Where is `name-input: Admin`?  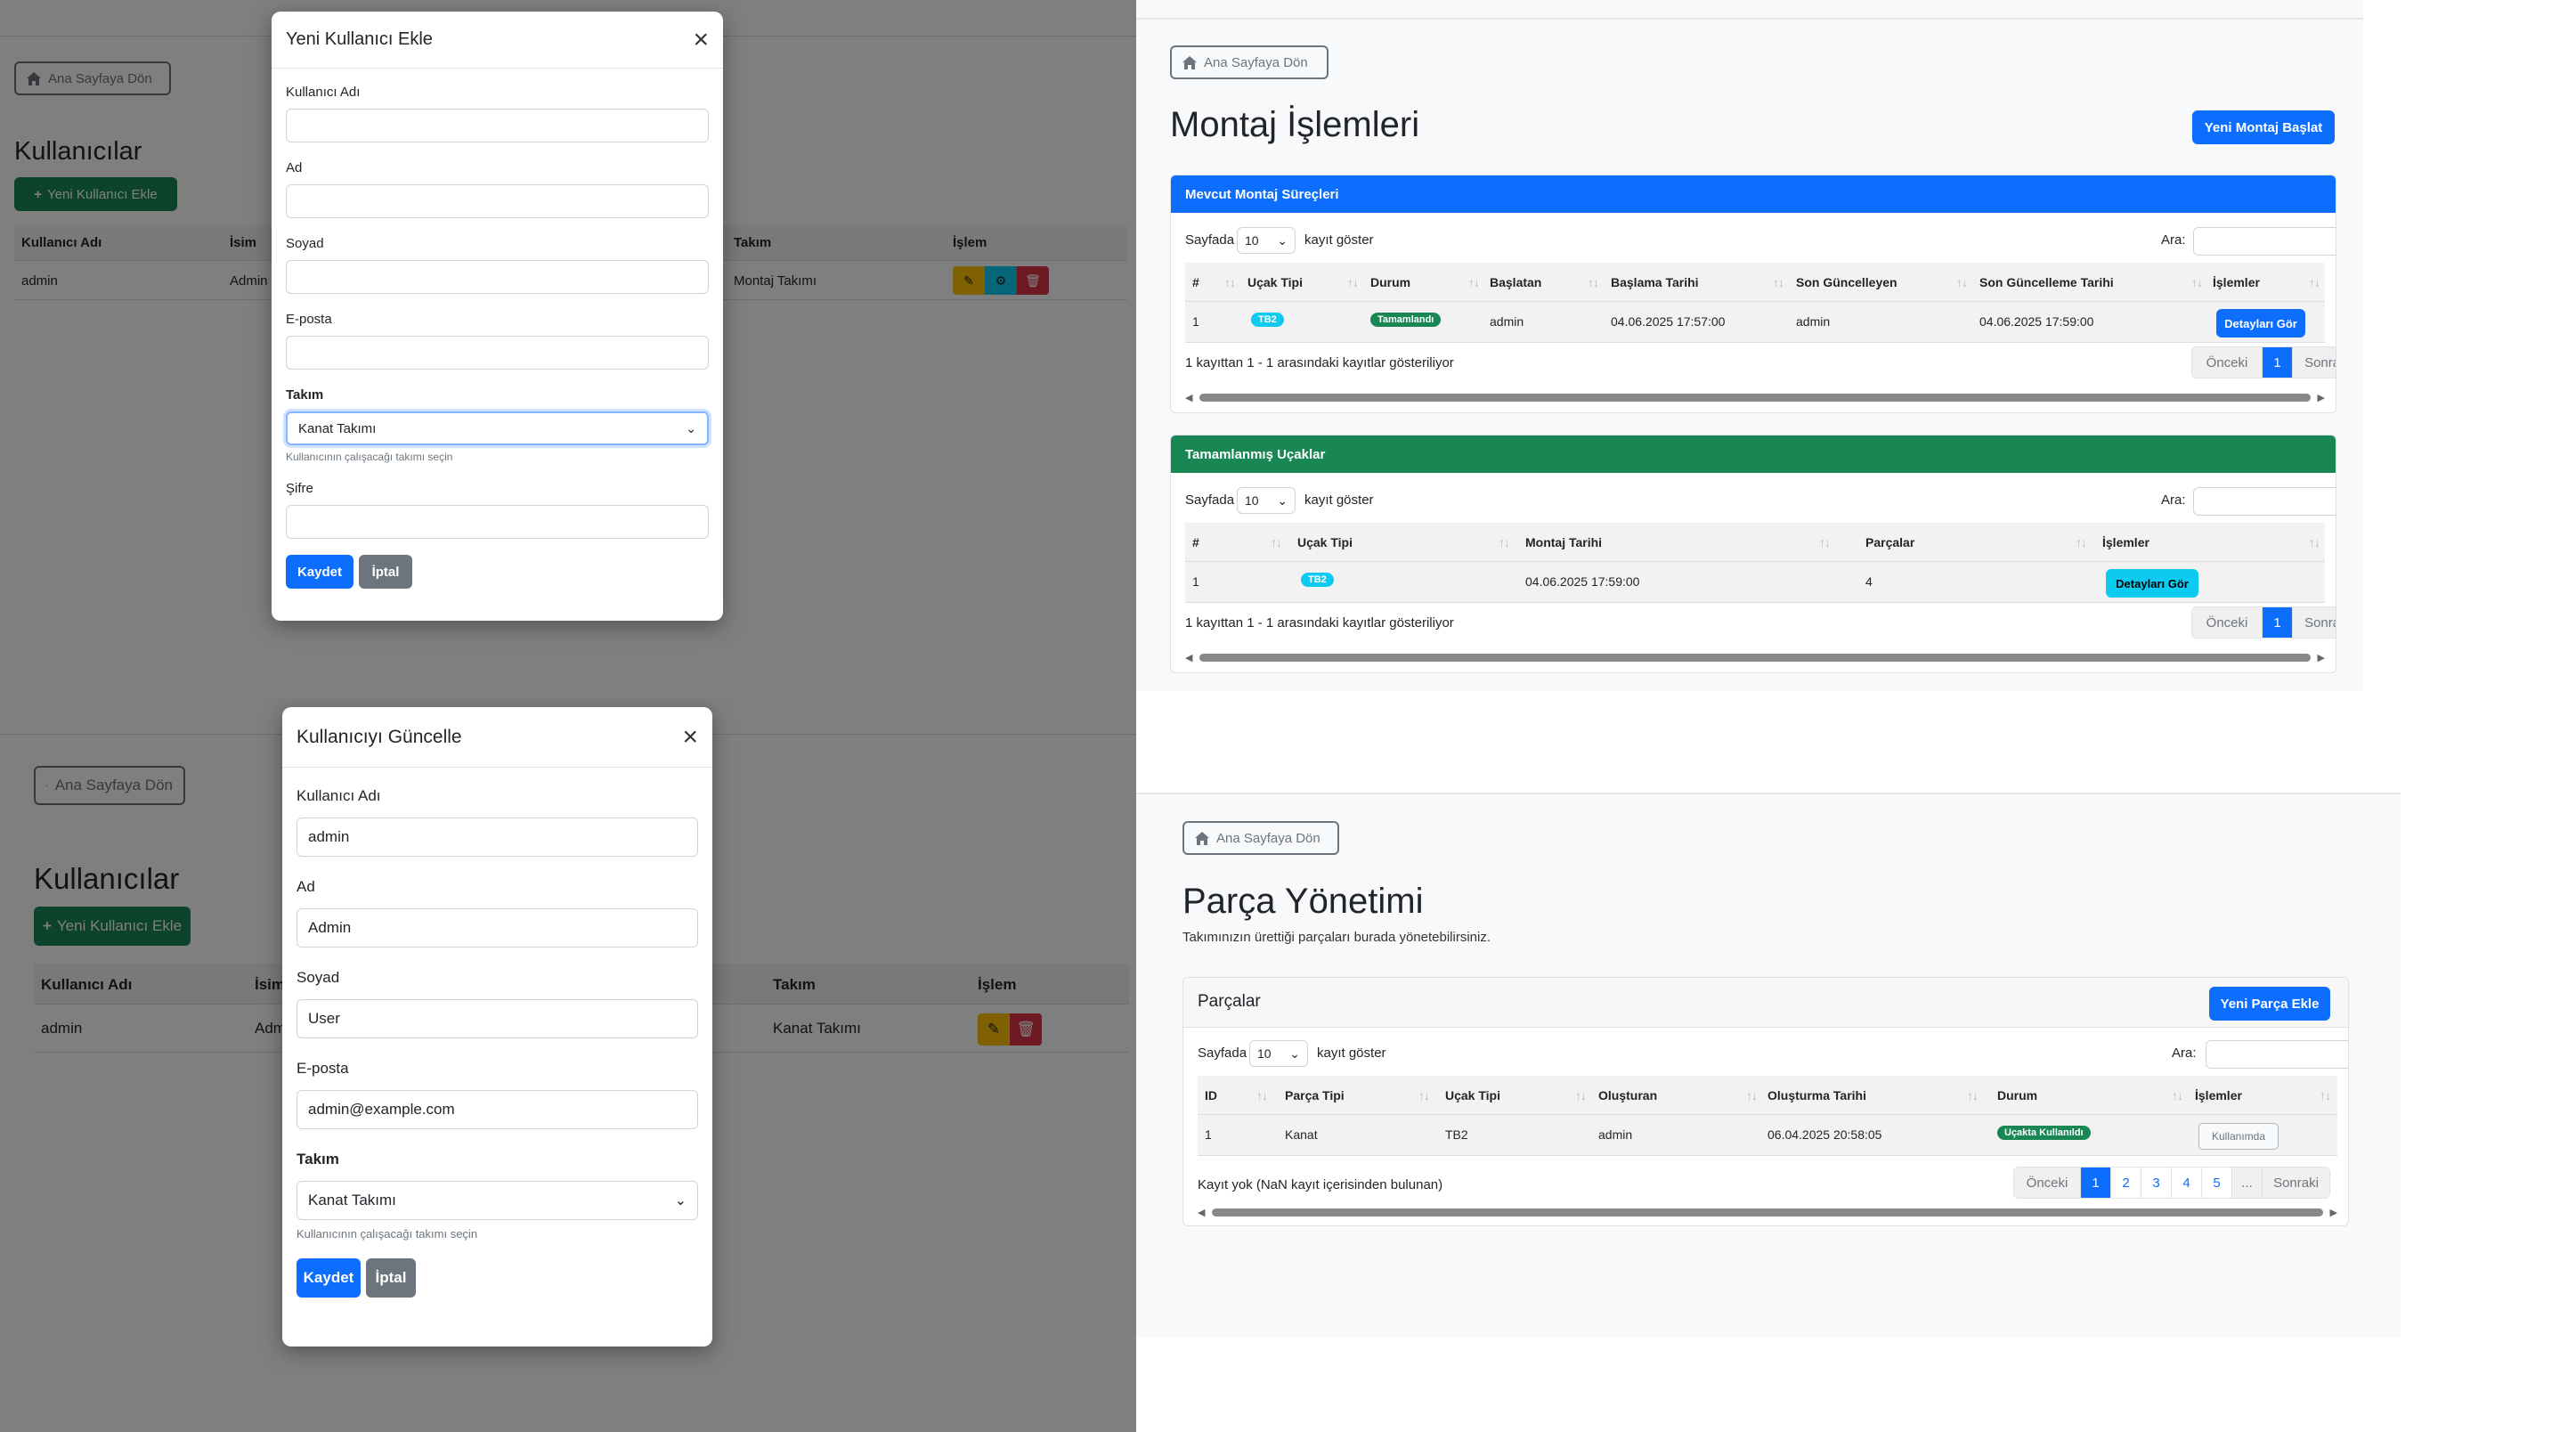
name-input: Admin is located at coordinates (497, 928).